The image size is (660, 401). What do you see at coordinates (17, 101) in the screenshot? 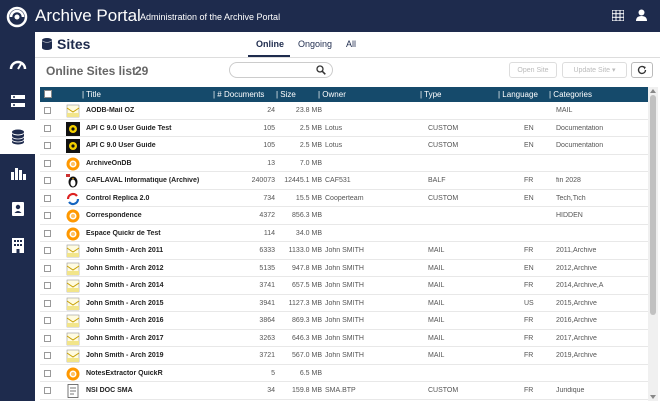
I see `sidebar-item-servers` at bounding box center [17, 101].